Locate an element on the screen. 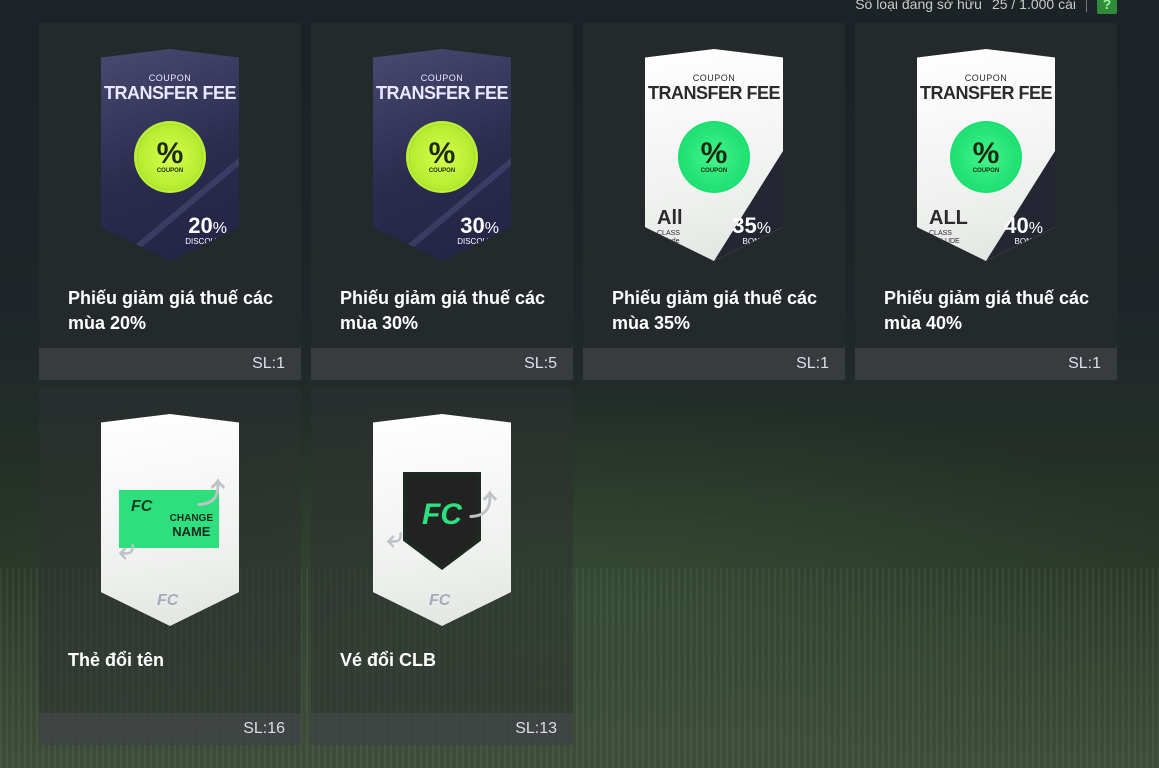  item-name: Phiếu giảm giá thuế các mùa 20% is located at coordinates (171, 310).